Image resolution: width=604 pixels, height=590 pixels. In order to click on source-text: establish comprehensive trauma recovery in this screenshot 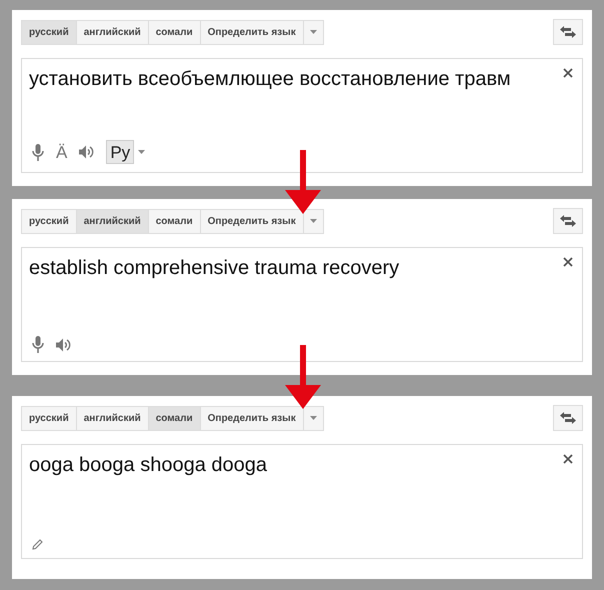, I will do `click(214, 268)`.